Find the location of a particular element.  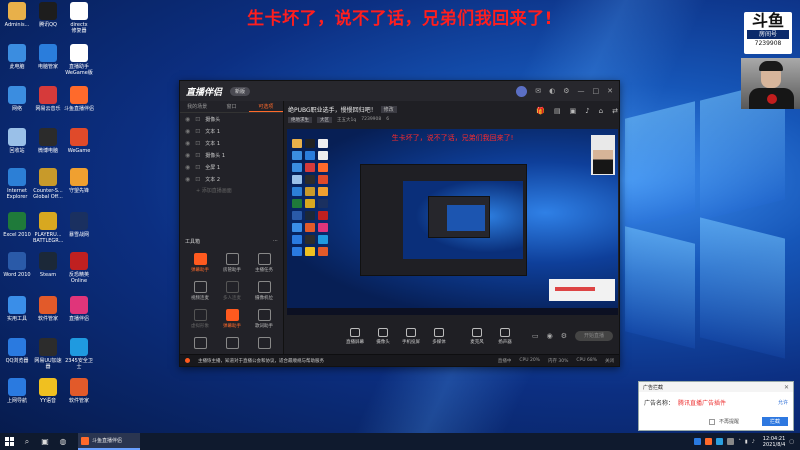

tray-douyu-icon is located at coordinates (709, 441).